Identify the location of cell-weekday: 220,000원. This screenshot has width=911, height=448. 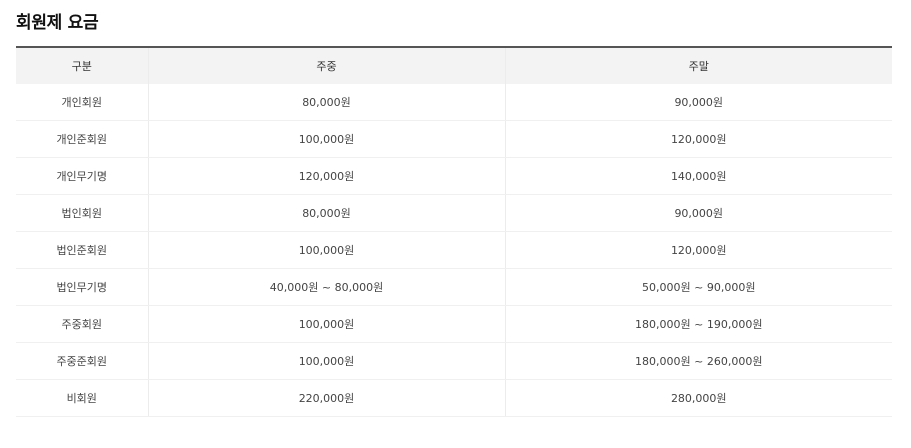
(326, 398).